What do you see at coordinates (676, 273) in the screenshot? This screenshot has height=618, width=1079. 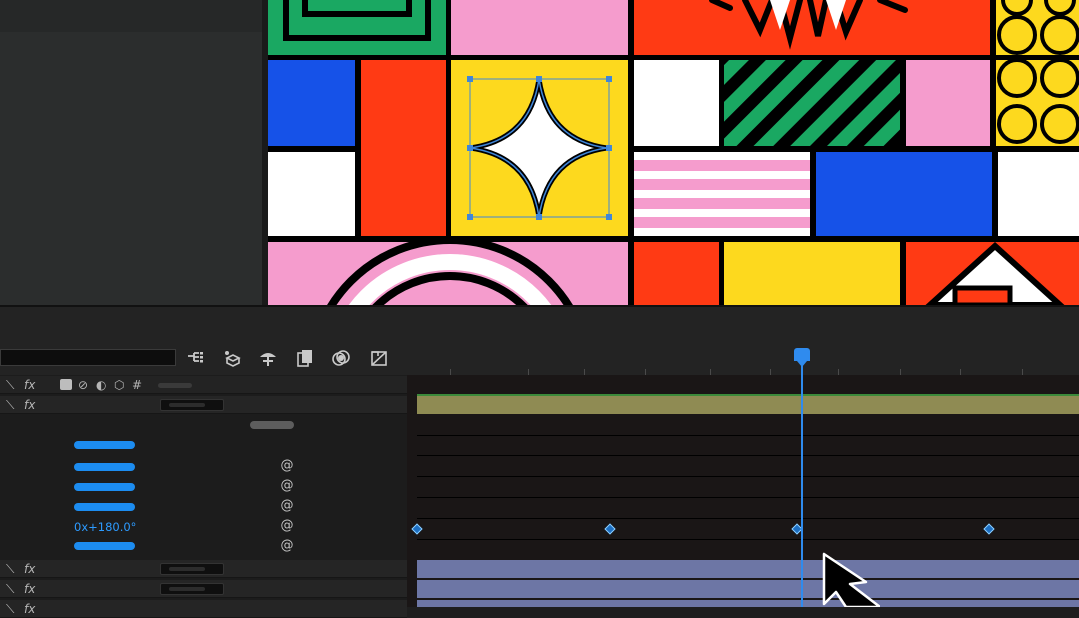 I see `red-bottom-tile` at bounding box center [676, 273].